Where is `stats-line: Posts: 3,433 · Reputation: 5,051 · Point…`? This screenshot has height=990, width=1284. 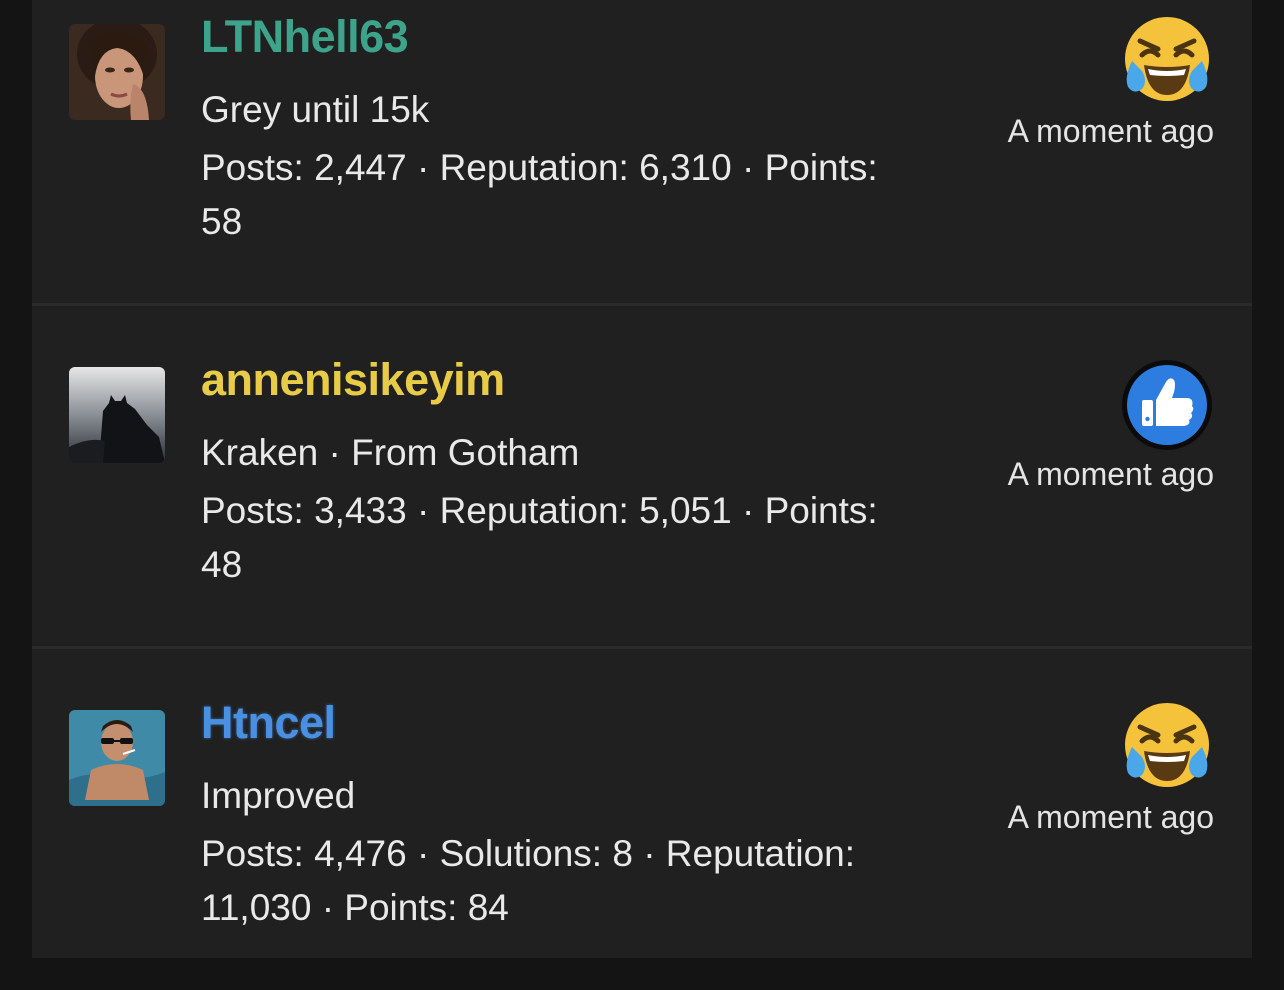
stats-line: Posts: 3,433 · Reputation: 5,051 · Point… is located at coordinates (539, 510).